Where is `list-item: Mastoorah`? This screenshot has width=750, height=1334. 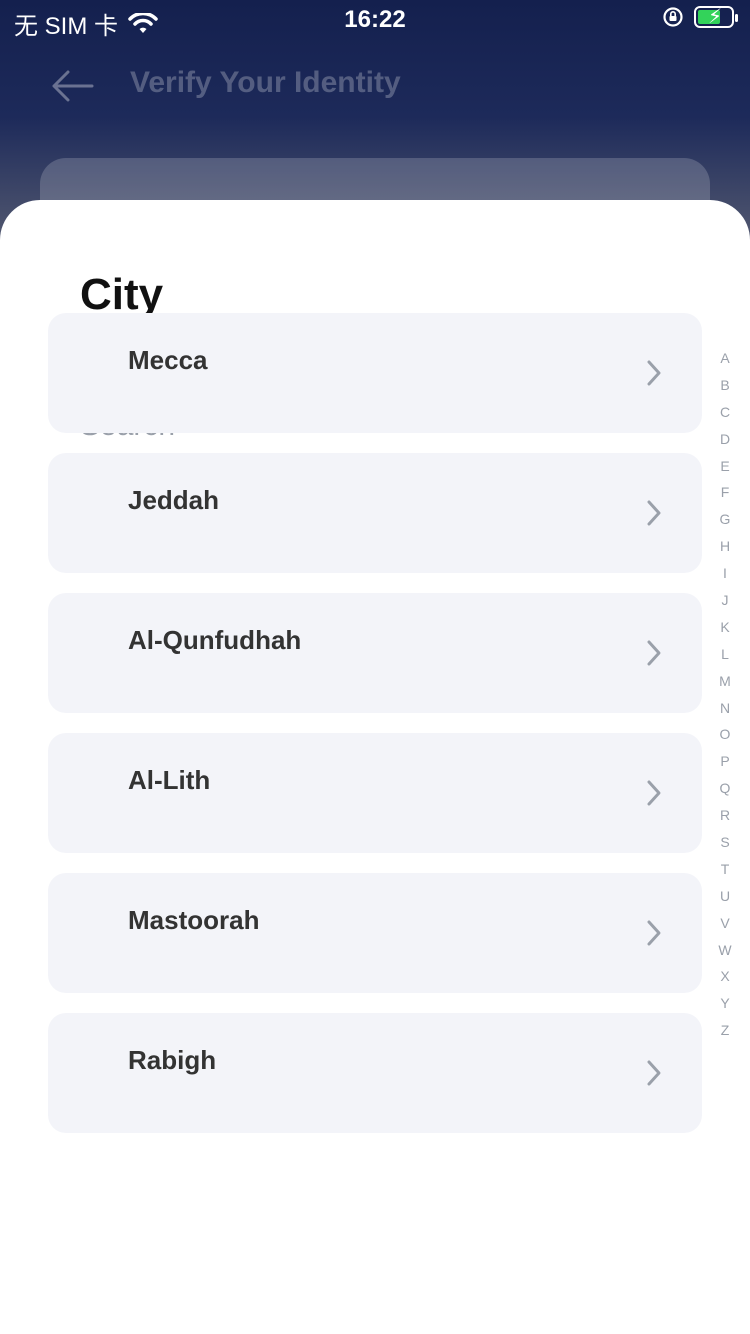 list-item: Mastoorah is located at coordinates (375, 933).